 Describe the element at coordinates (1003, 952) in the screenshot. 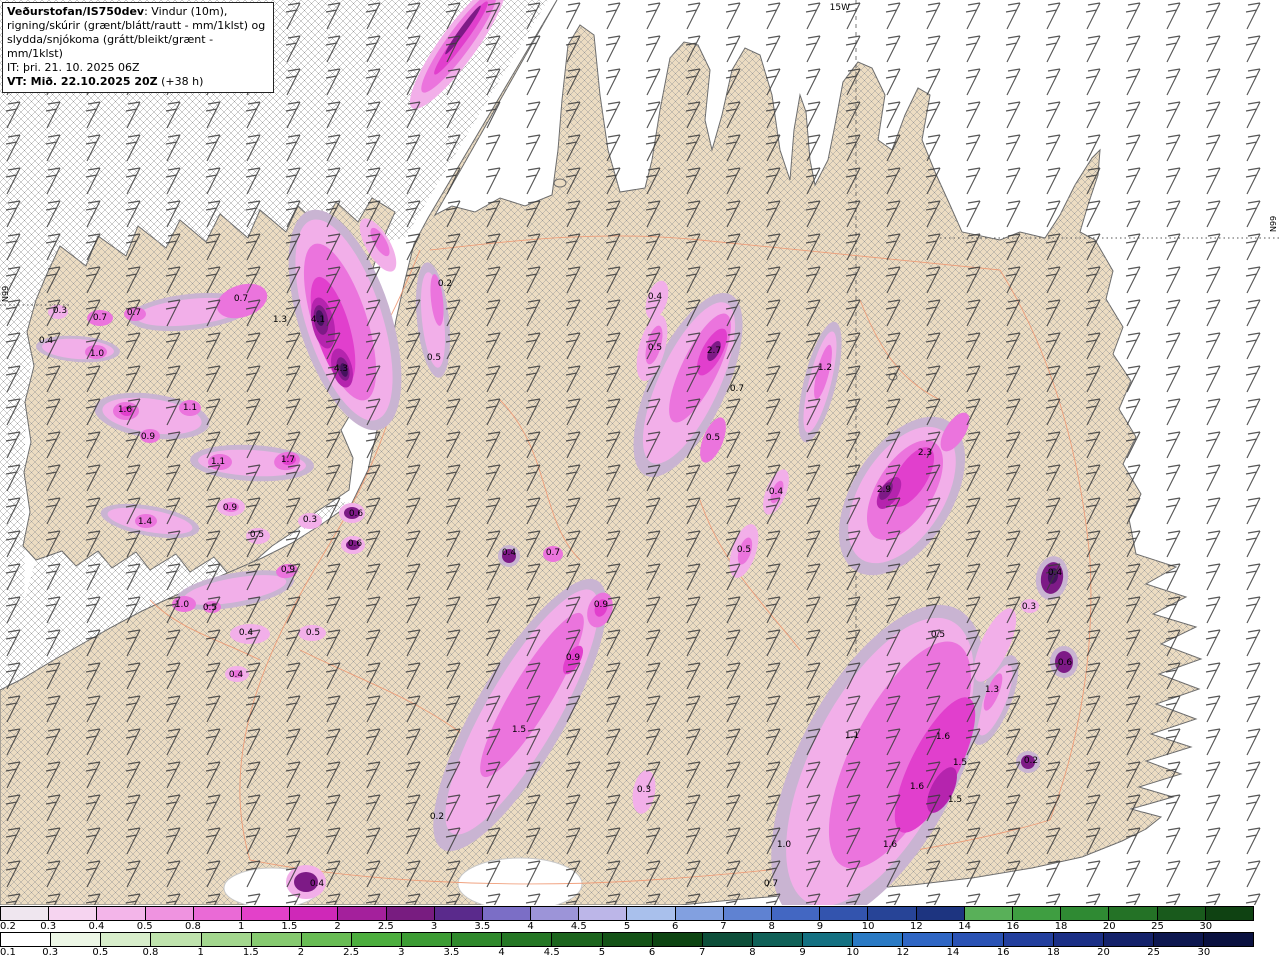

I see `colorbar-tick-label: 16` at that location.